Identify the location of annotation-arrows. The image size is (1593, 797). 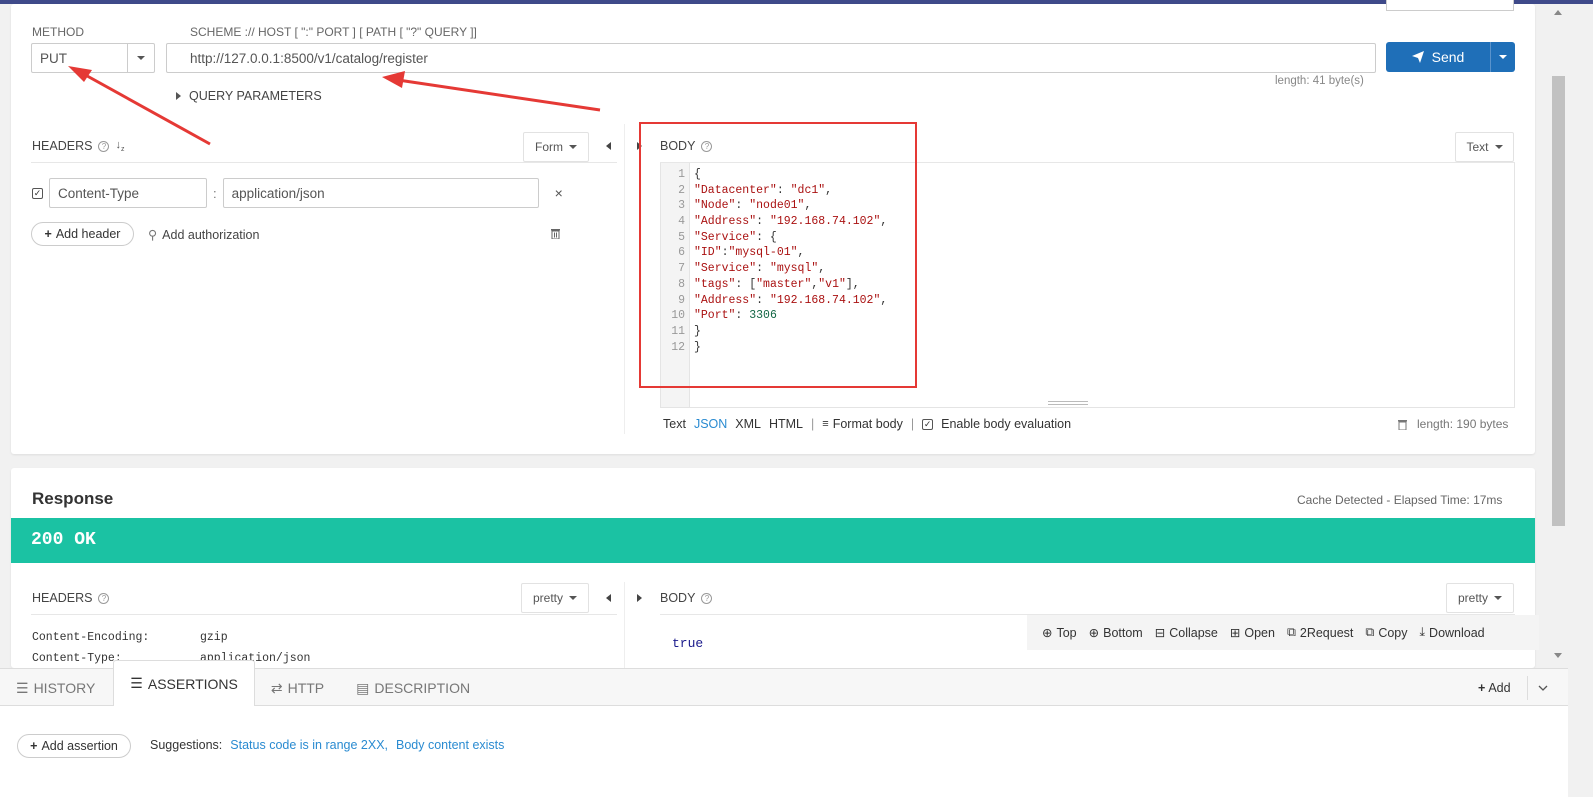
(334, 106).